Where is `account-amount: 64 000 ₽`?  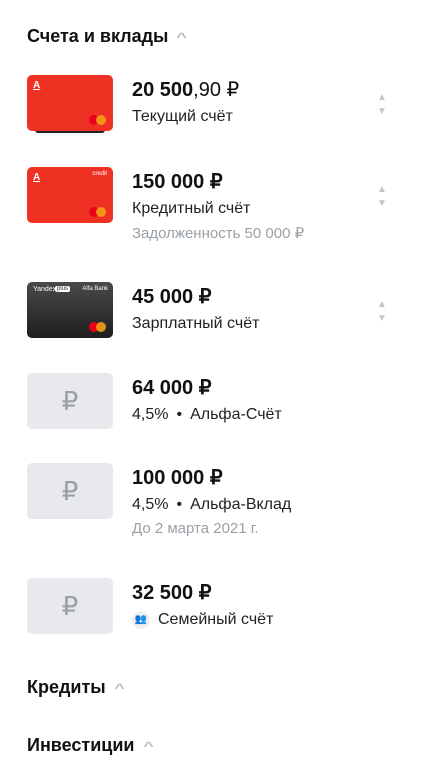
account-amount: 64 000 ₽ is located at coordinates (172, 388).